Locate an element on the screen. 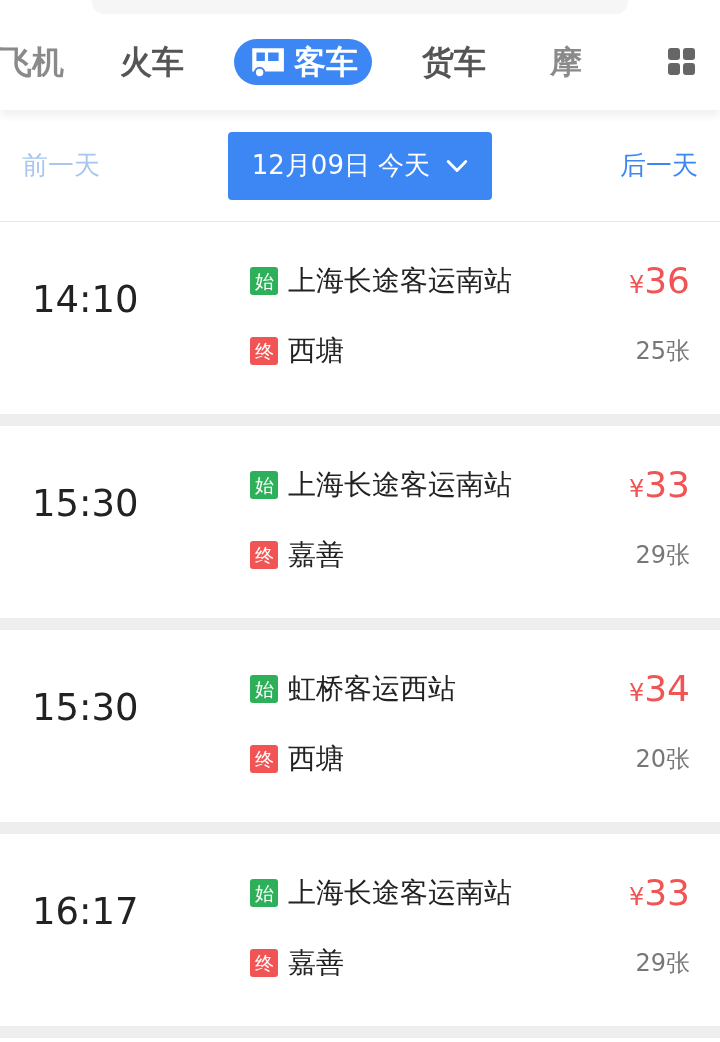  category-tab: 火车 is located at coordinates (152, 62).